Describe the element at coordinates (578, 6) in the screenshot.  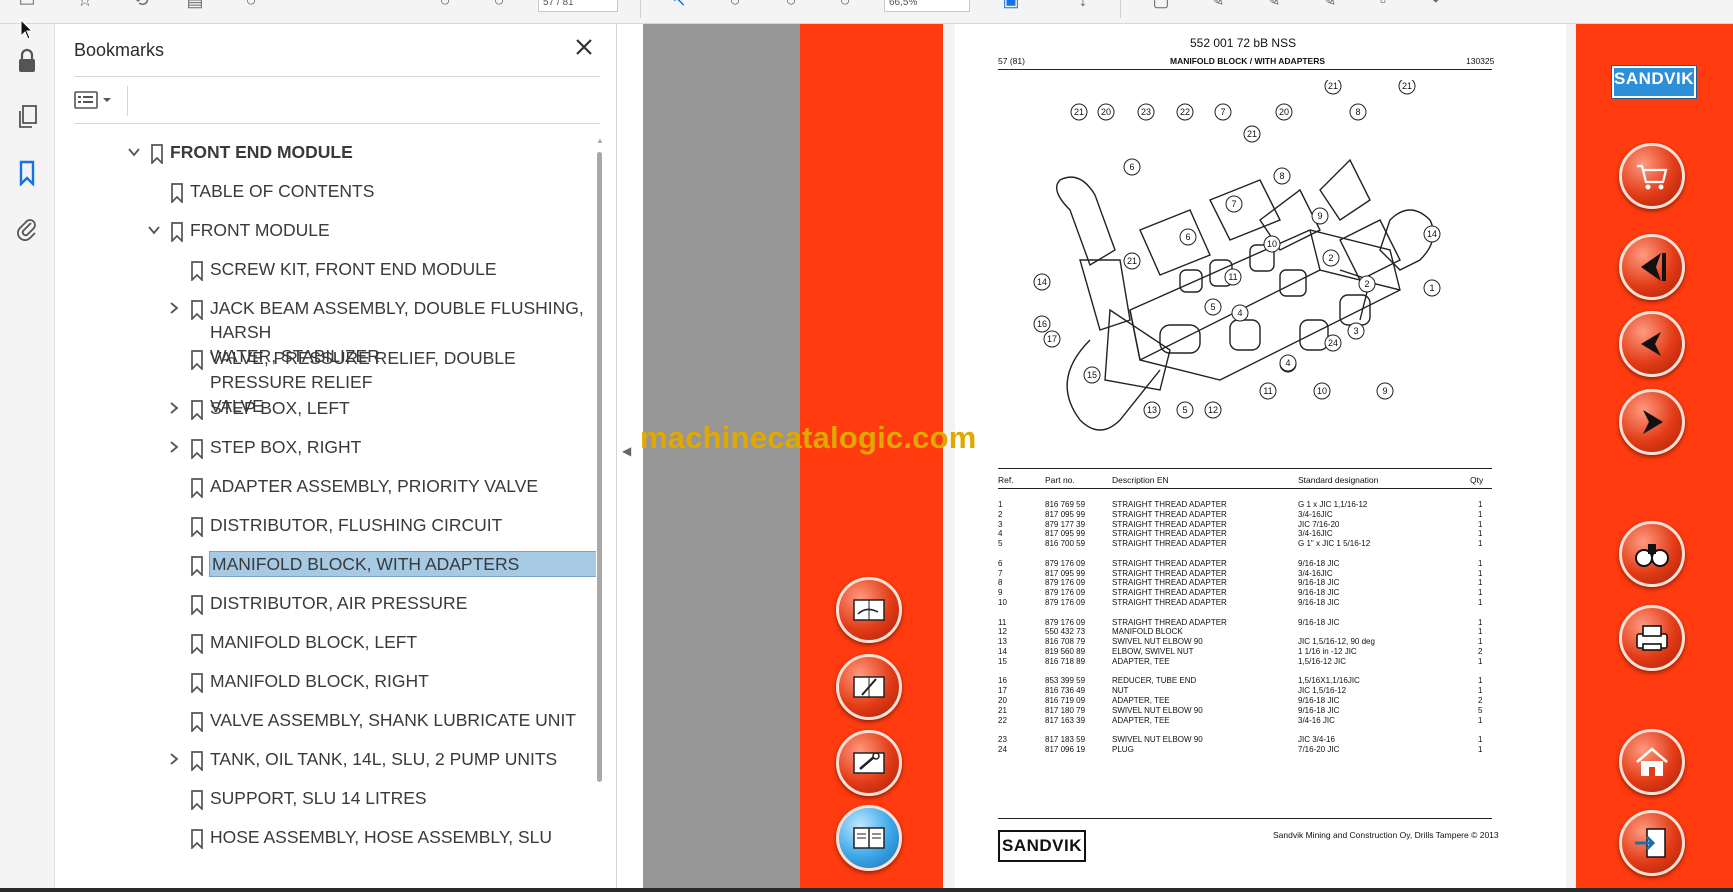
I see `page-number-field: 57 / 81` at that location.